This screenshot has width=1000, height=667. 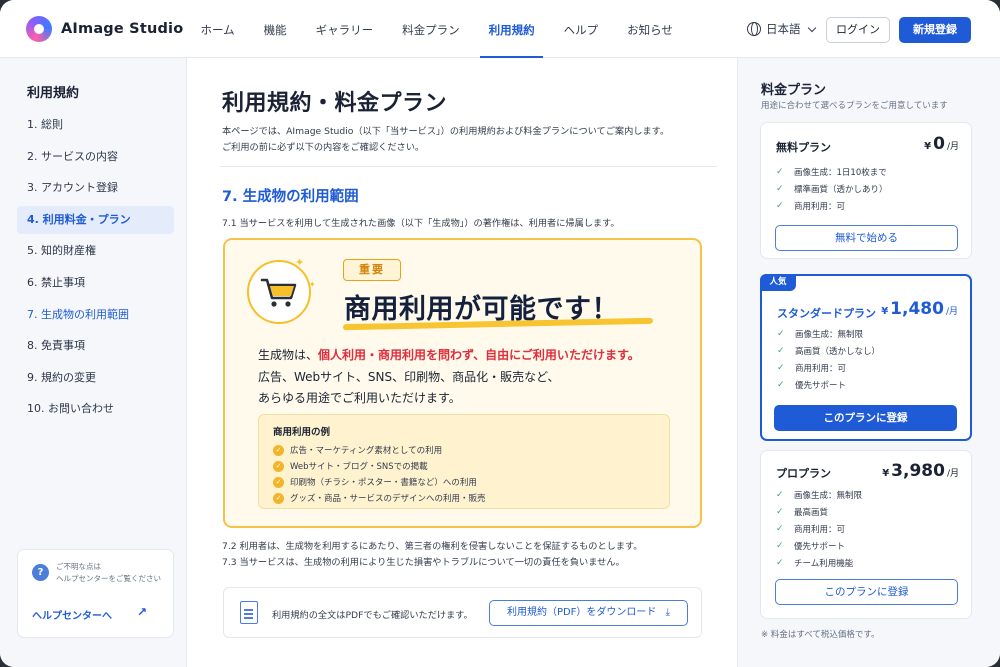 What do you see at coordinates (95, 315) in the screenshot?
I see `toc-item-usage-scope: 7. 生成物の利用範囲` at bounding box center [95, 315].